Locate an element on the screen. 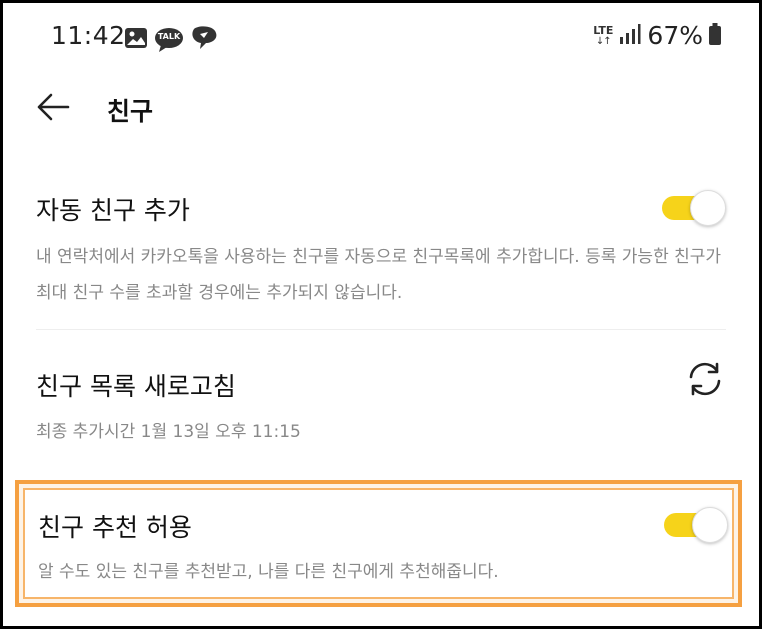 Image resolution: width=762 pixels, height=629 pixels. refresh-description: 최종 추가시간 1월 13일 오후 11:15 is located at coordinates (168, 432).